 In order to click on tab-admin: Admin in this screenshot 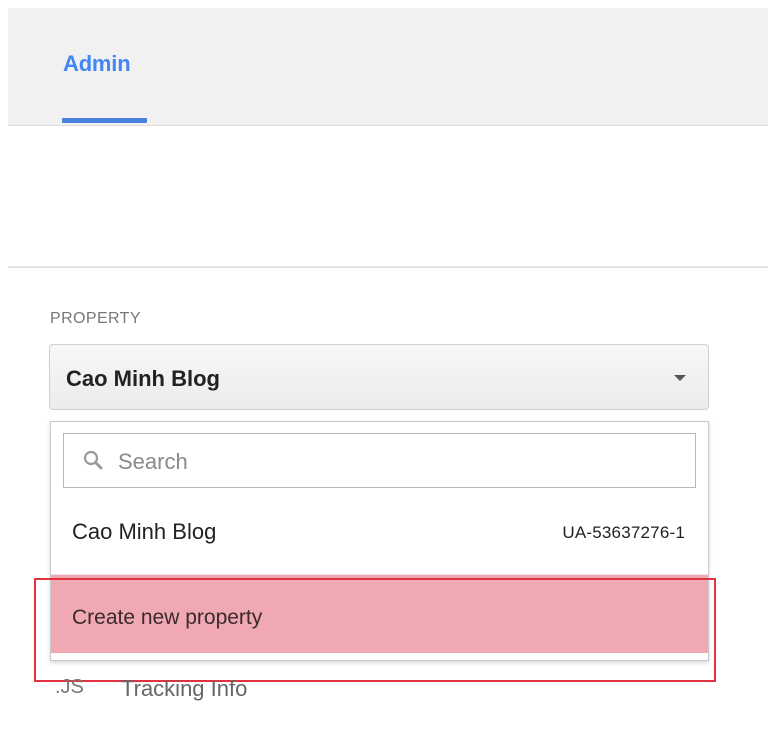, I will do `click(104, 66)`.